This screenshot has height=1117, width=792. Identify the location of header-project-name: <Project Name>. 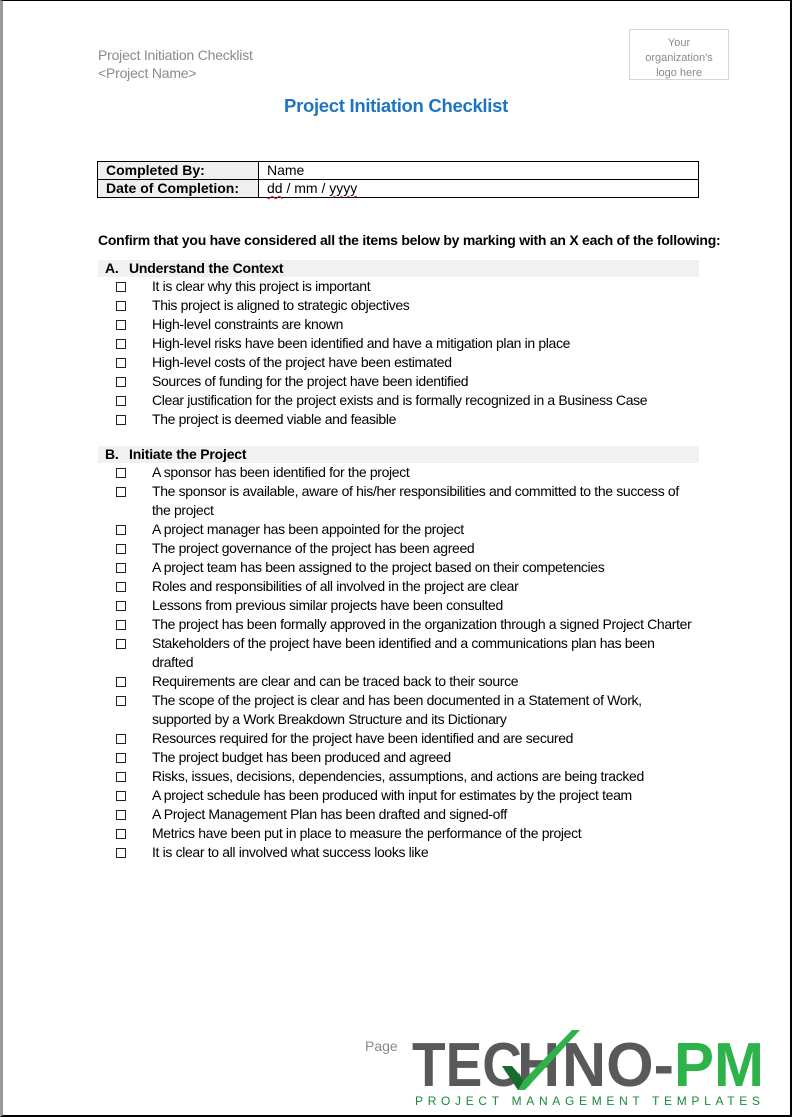
(147, 73).